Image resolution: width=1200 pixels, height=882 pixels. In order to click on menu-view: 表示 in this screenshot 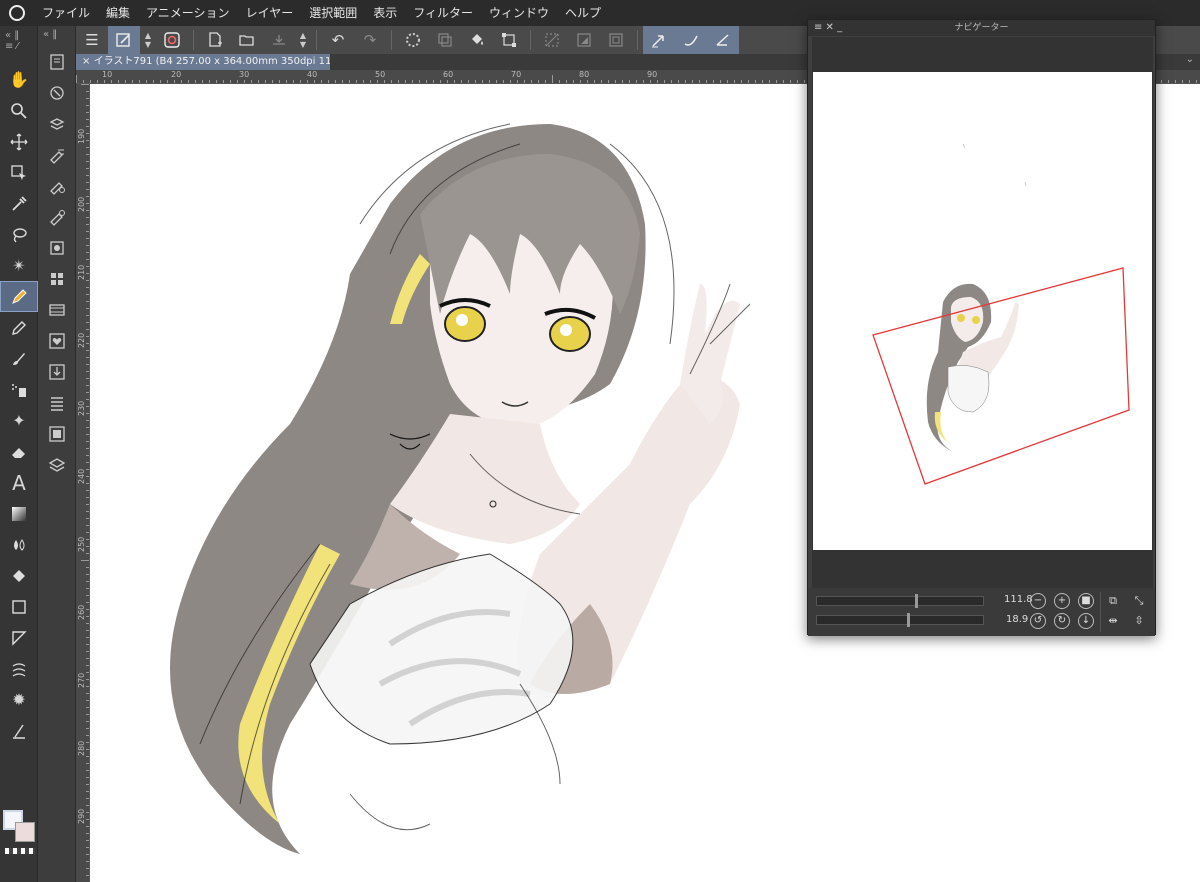, I will do `click(385, 13)`.